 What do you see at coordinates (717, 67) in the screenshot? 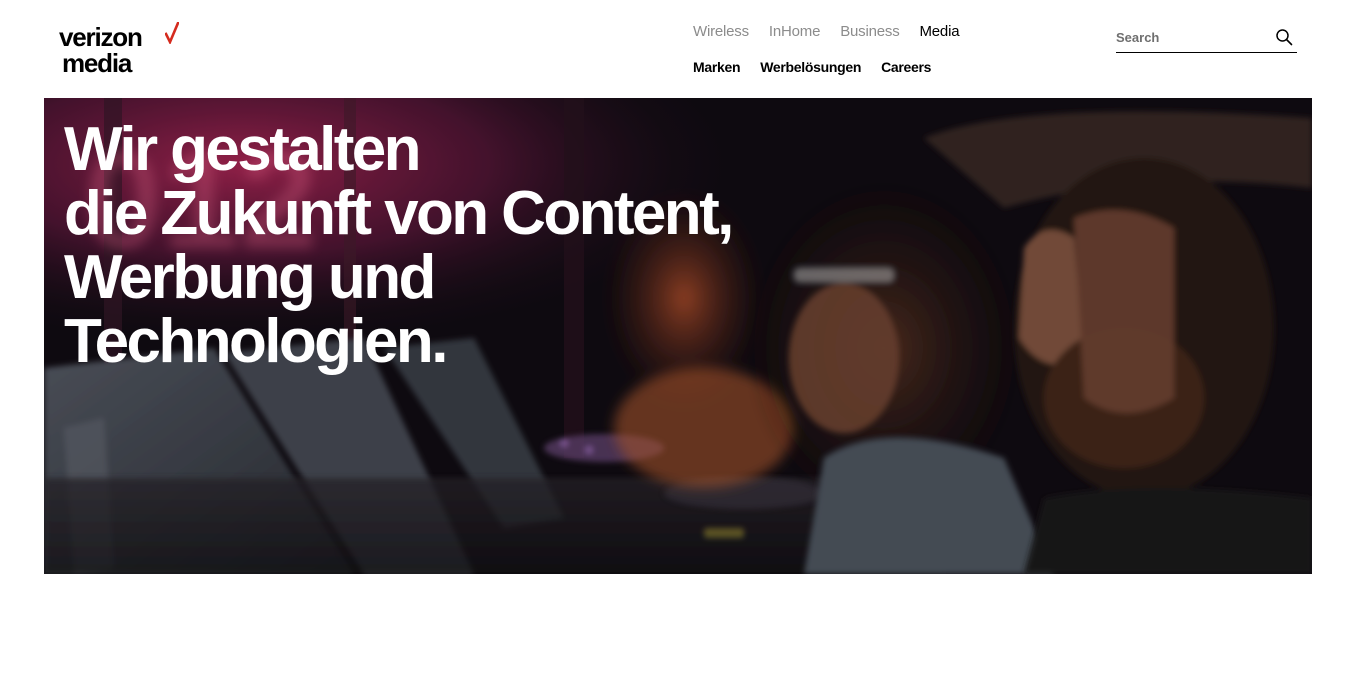
I see `subnav-link-marken: Marken` at bounding box center [717, 67].